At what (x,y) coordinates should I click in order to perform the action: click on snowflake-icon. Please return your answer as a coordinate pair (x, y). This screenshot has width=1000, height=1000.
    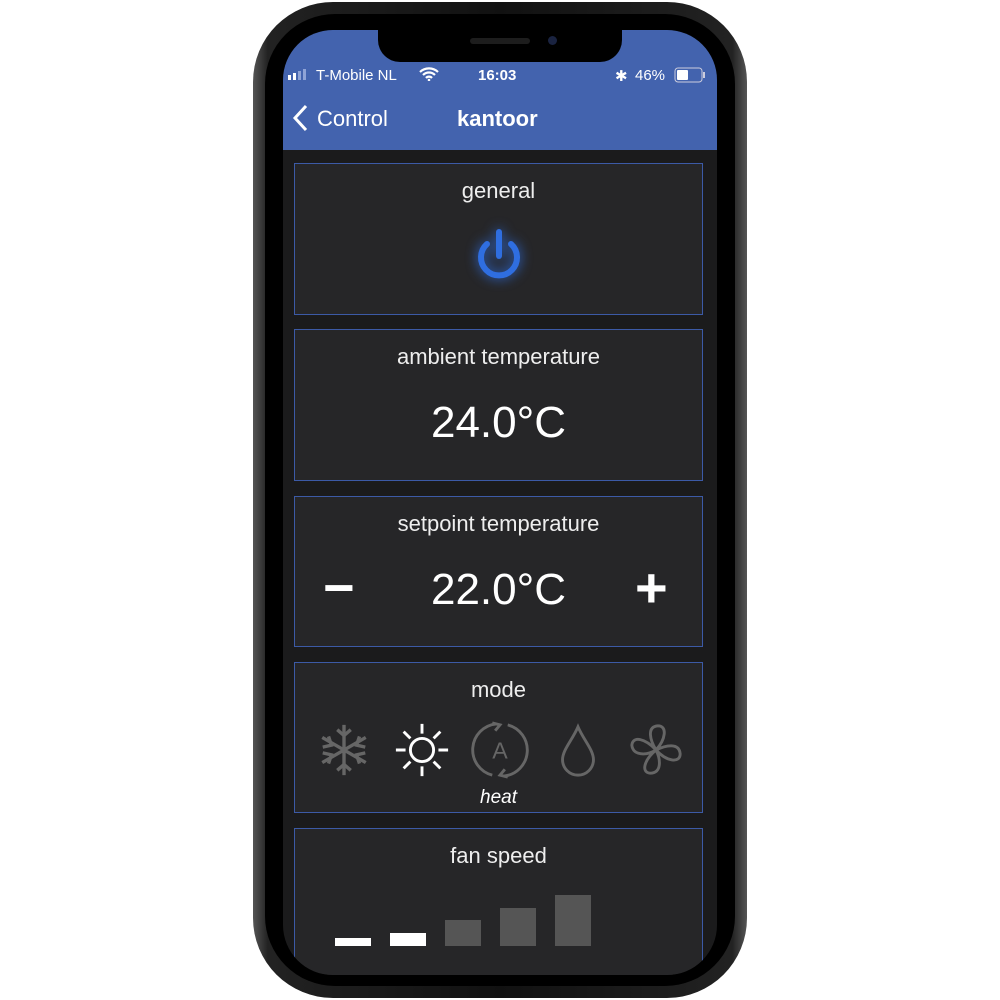
    Looking at the image, I should click on (344, 750).